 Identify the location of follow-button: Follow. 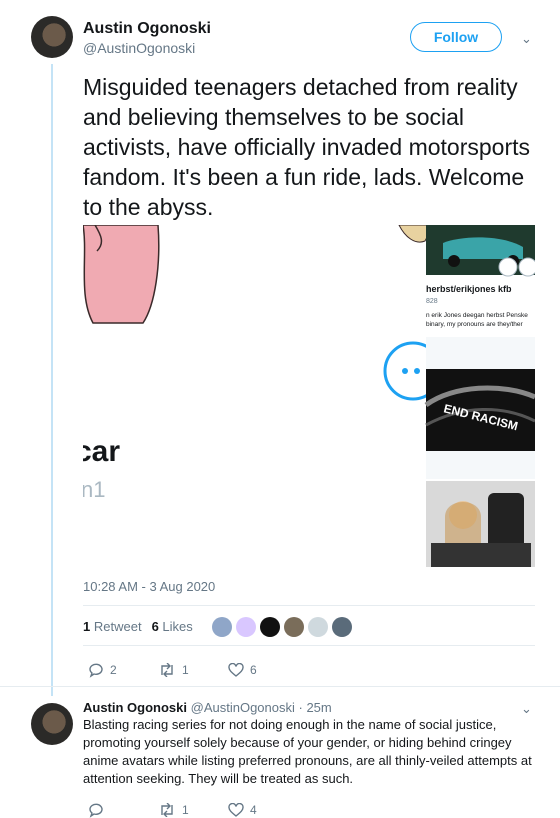
(456, 37).